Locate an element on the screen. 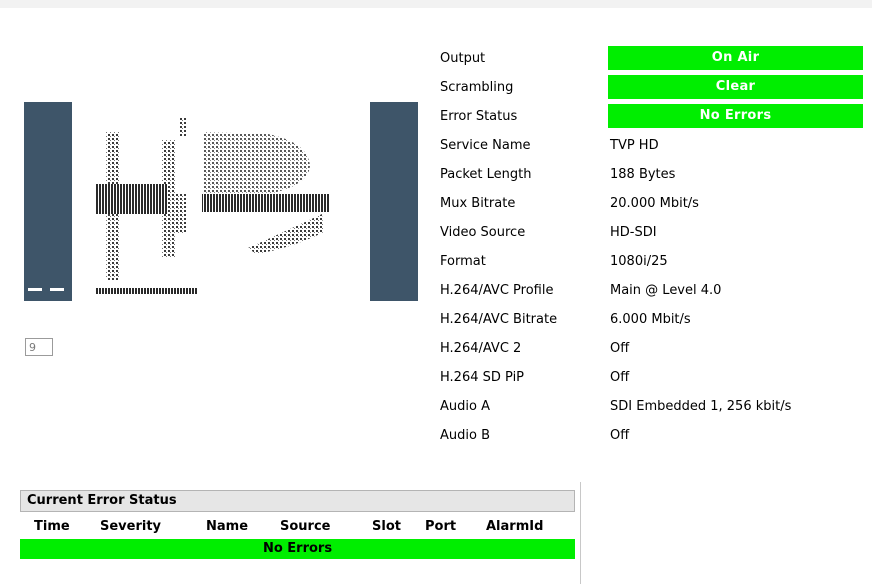  detail-row: H.264/AVC 2 Off is located at coordinates (652, 350).